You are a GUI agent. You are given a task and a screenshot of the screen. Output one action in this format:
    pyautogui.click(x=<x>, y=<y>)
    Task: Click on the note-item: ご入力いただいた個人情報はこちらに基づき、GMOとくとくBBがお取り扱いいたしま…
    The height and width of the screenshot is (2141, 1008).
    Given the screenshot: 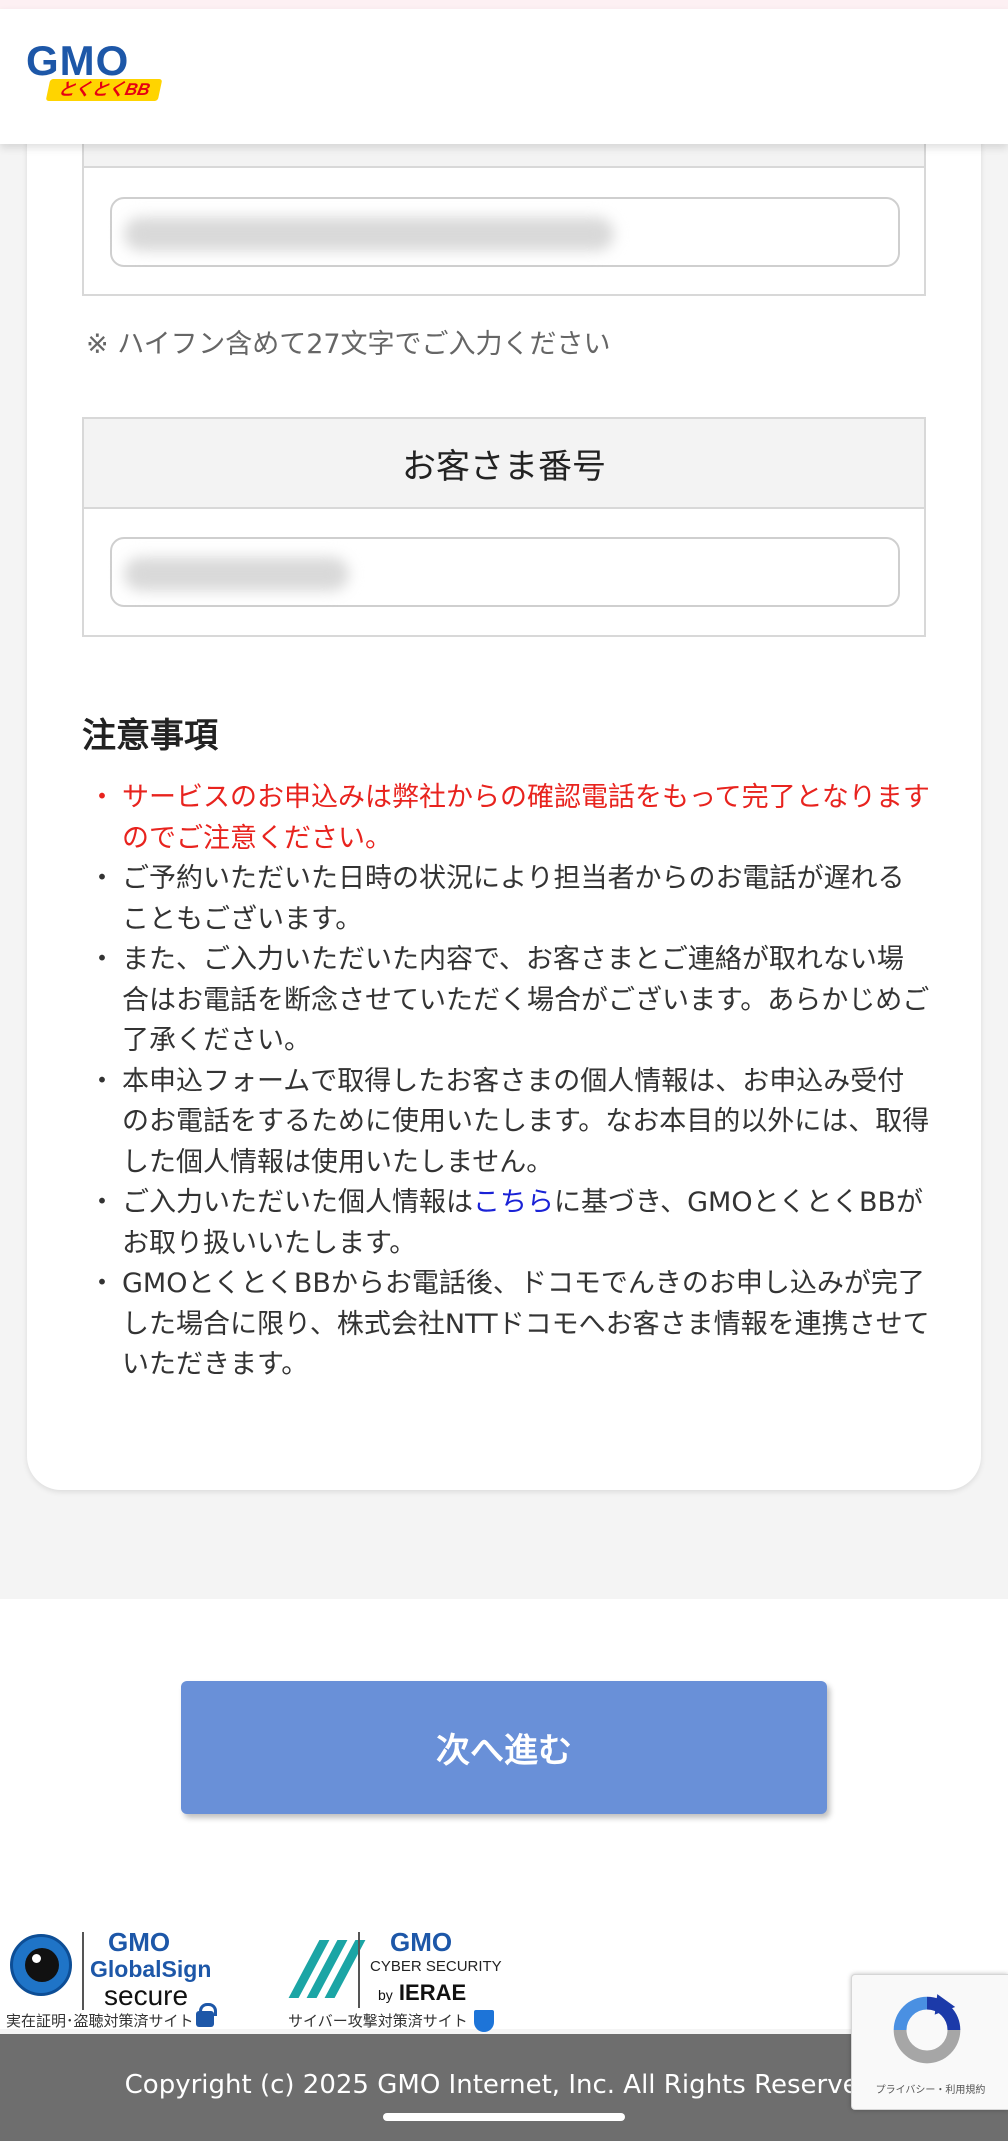 What is the action you would take?
    pyautogui.click(x=506, y=1223)
    